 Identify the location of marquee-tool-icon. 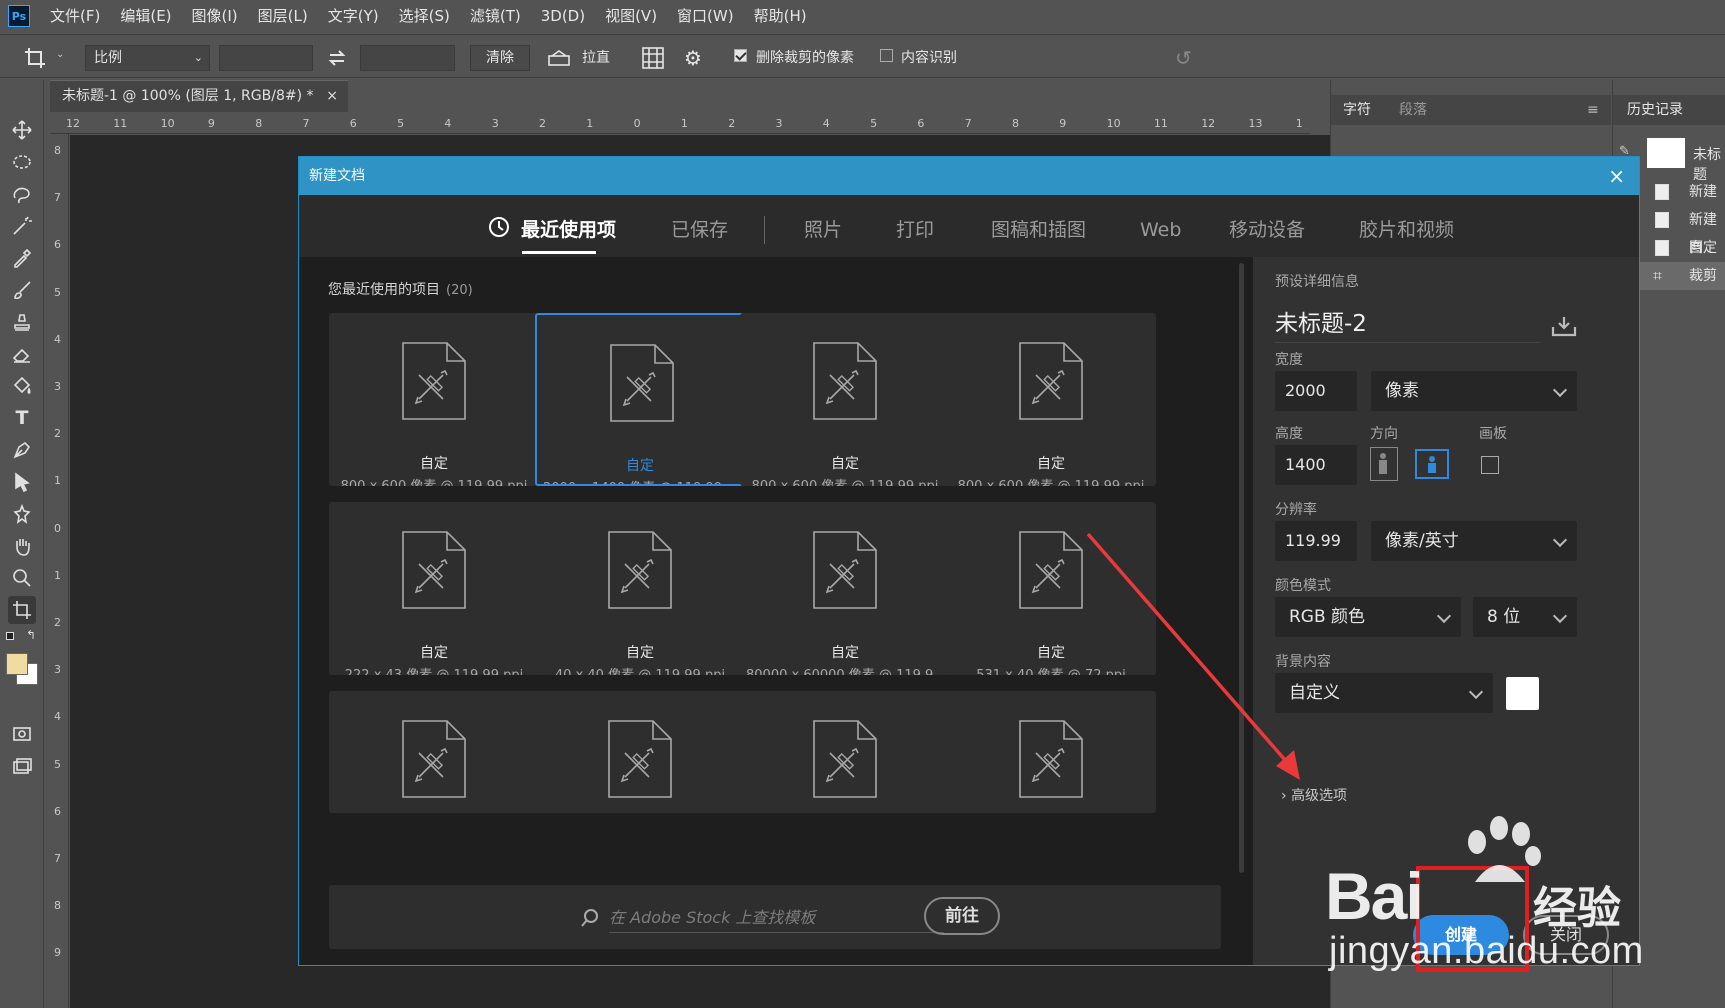
(22, 162).